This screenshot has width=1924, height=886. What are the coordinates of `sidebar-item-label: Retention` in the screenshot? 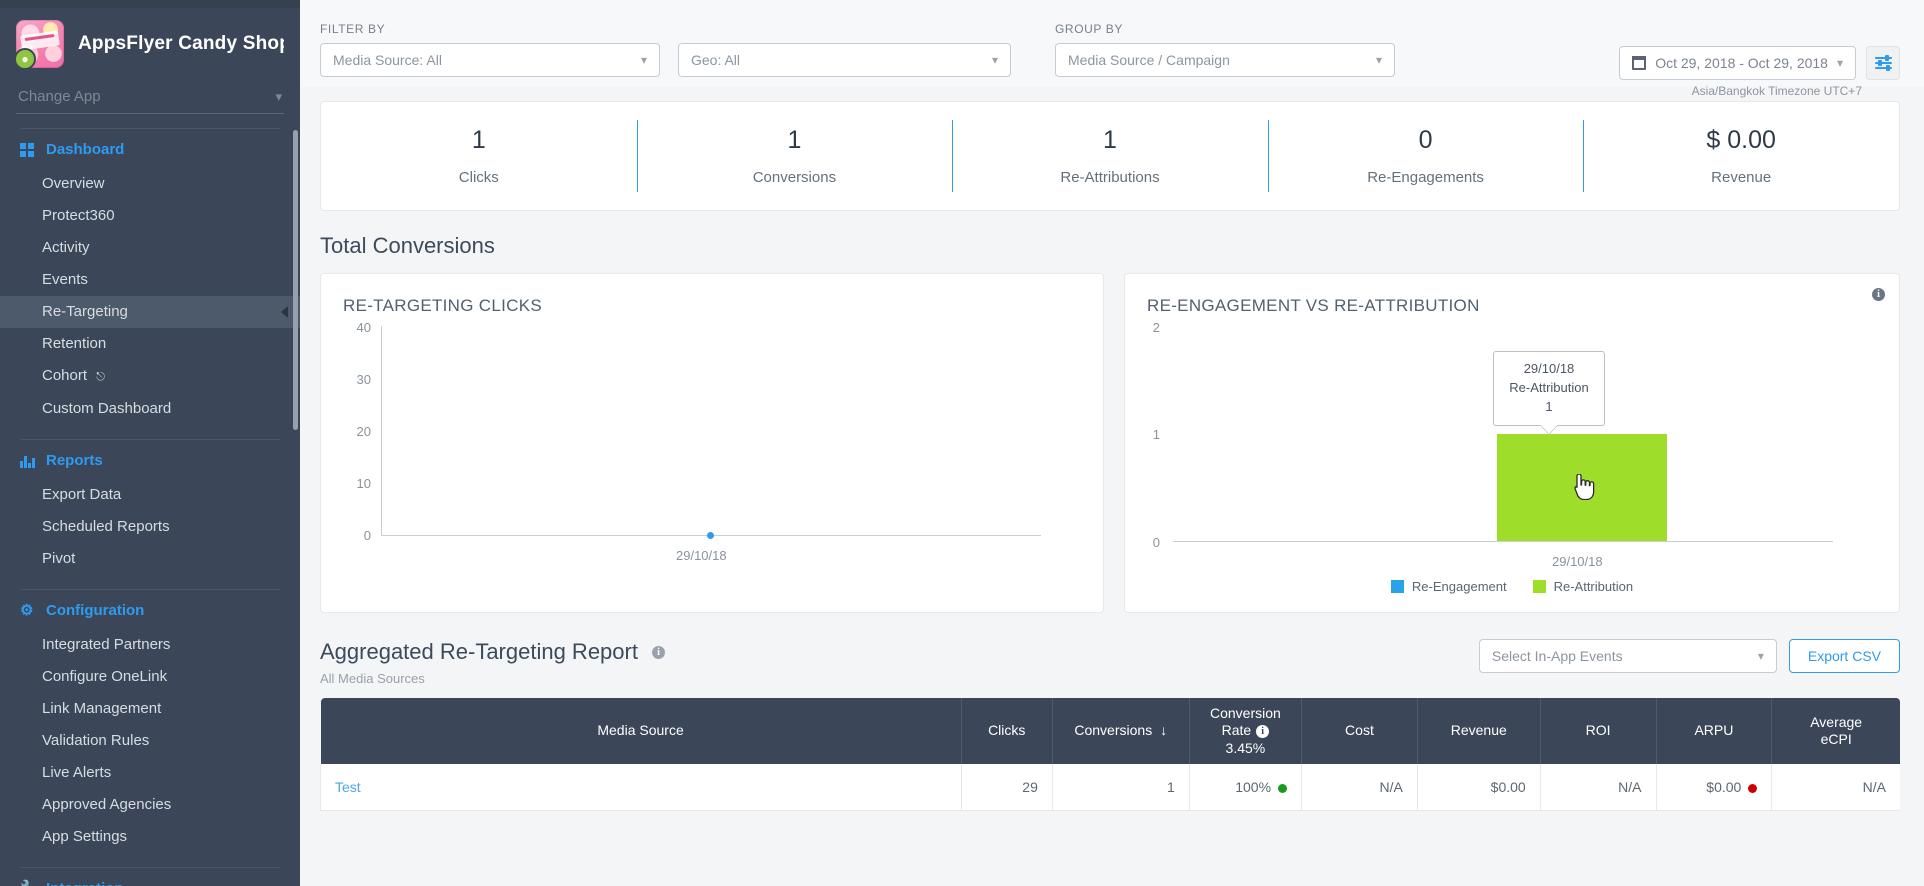 It's located at (74, 343).